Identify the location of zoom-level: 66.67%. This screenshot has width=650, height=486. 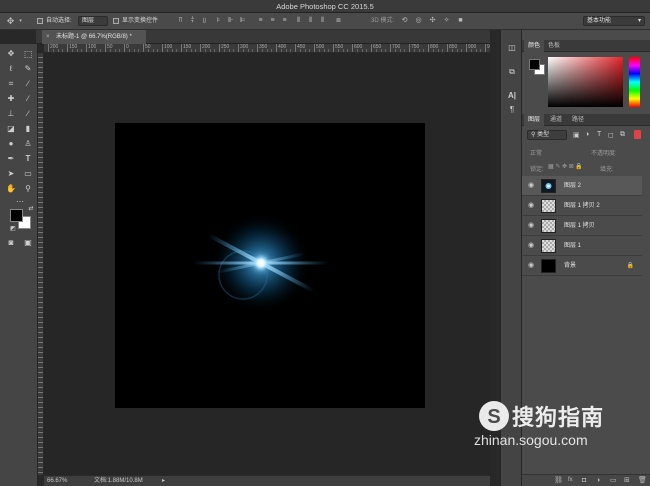
(57, 481).